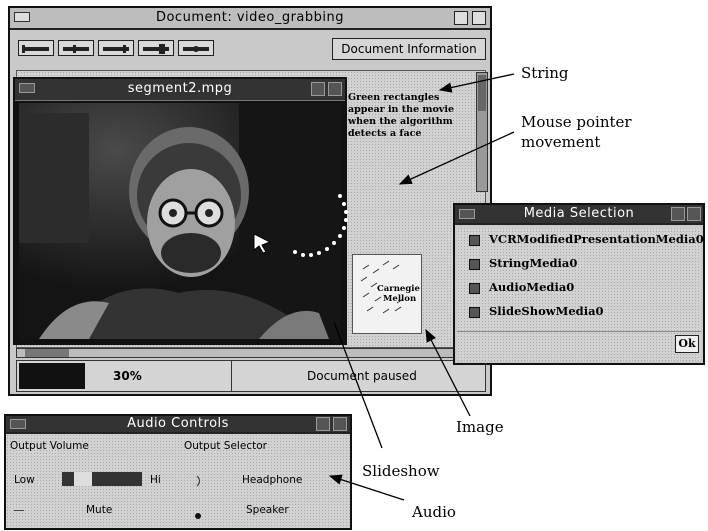  I want to click on annotation-image: Image, so click(480, 427).